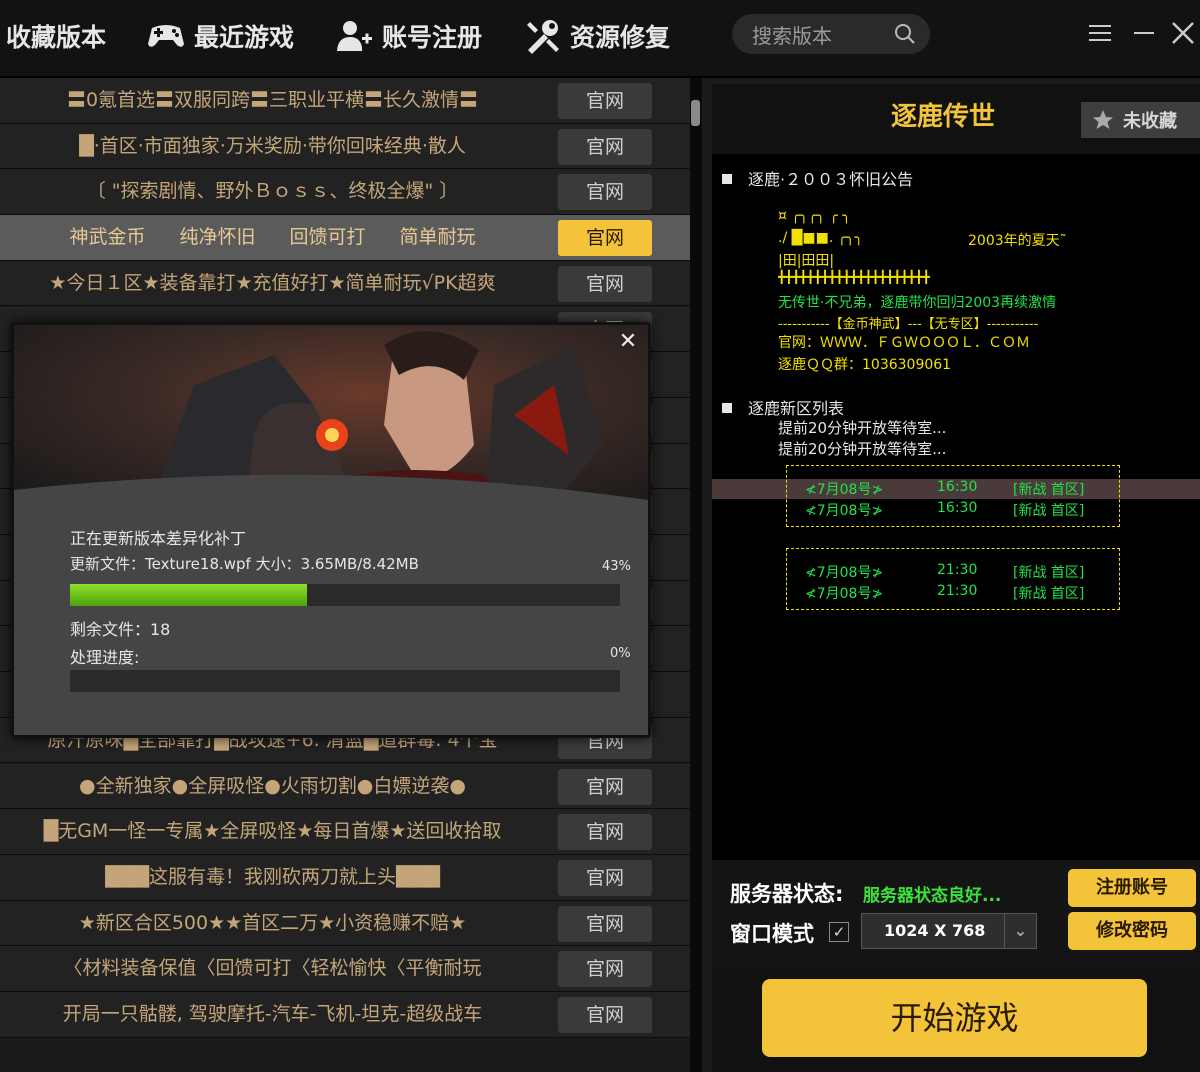 This screenshot has width=1200, height=1072. I want to click on nav-register-label: 账号注册, so click(432, 37).